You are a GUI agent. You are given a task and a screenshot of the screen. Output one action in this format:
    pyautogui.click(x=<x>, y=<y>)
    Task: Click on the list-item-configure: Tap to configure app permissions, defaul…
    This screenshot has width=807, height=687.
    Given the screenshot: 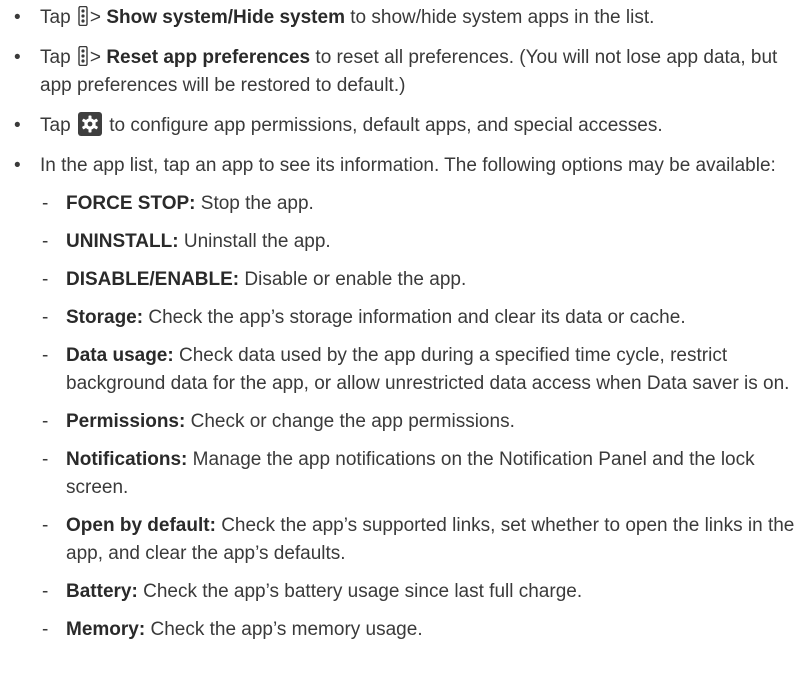 What is the action you would take?
    pyautogui.click(x=405, y=126)
    